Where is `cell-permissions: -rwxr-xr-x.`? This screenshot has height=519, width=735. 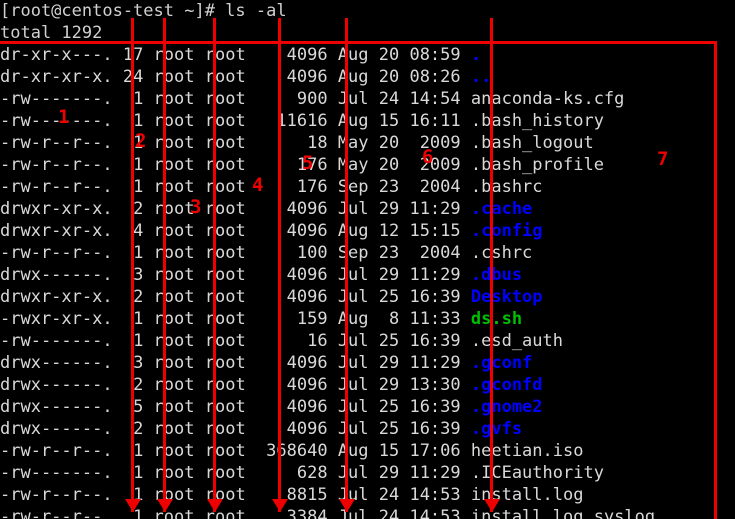 cell-permissions: -rwxr-xr-x. is located at coordinates (56, 319).